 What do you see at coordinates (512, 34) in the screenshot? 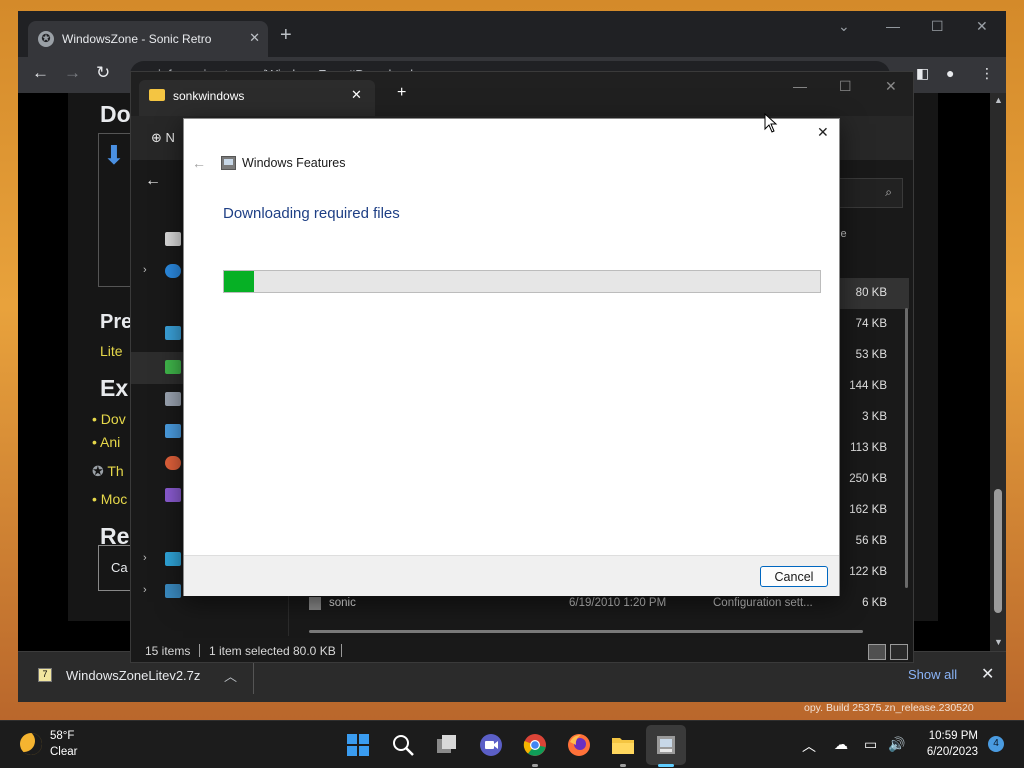
I see `browser-tabstrip: ✪ WindowsZone - Sonic Retro ✕ + ⌄ — ☐ ✕` at bounding box center [512, 34].